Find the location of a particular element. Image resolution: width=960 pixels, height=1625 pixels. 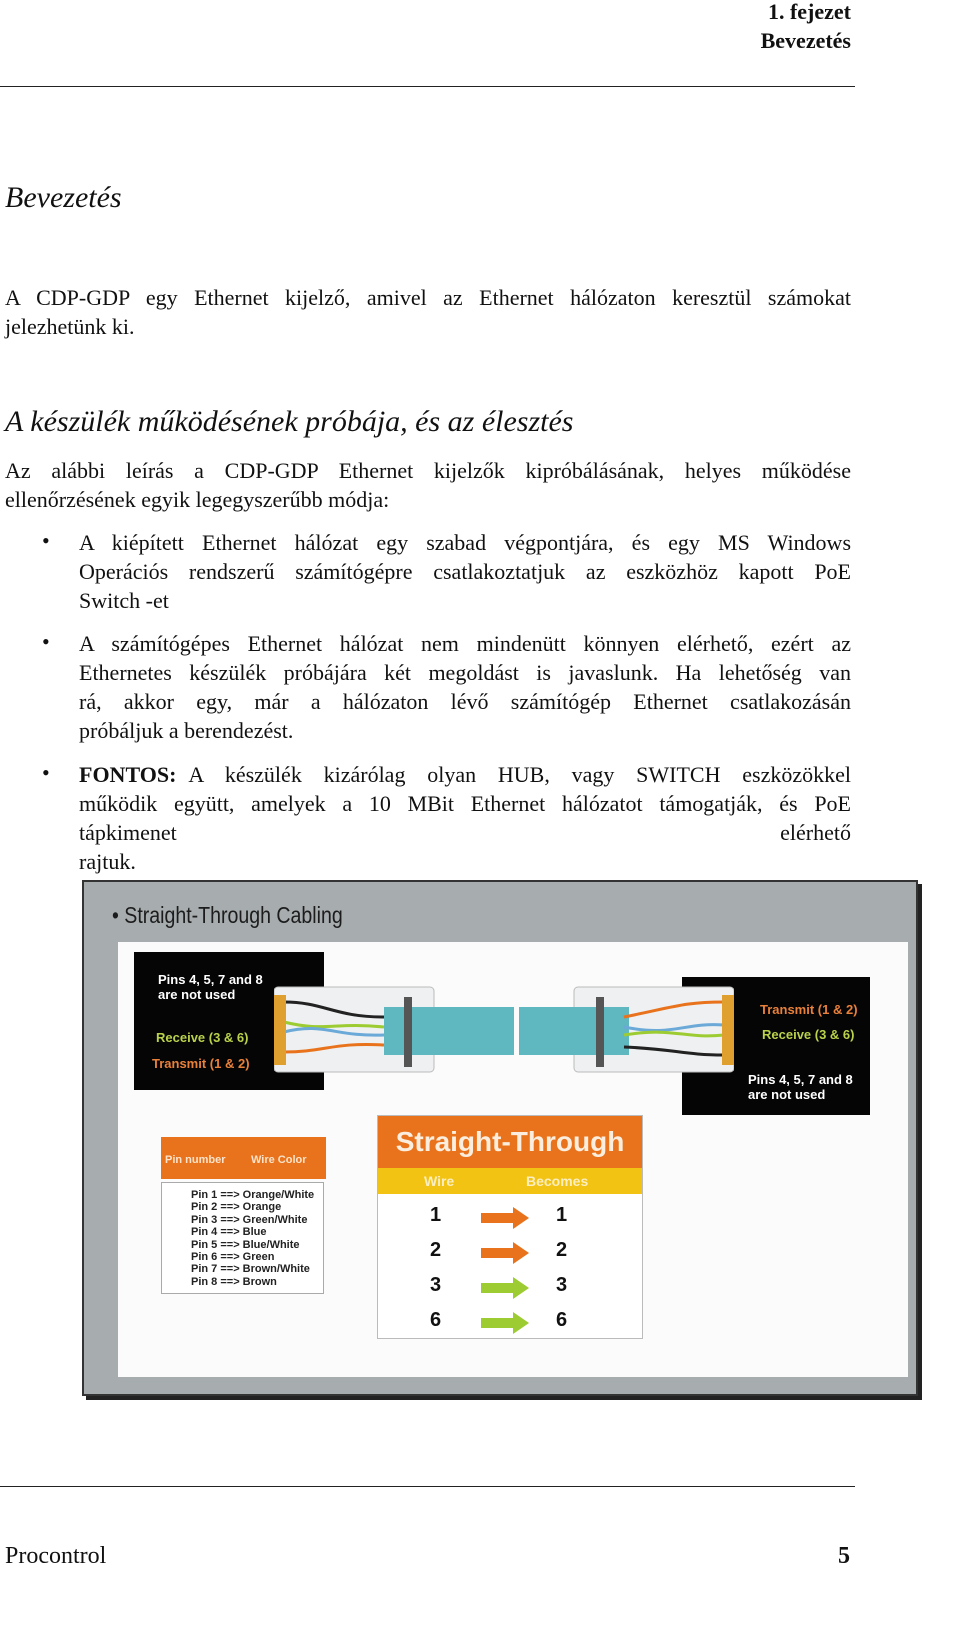

cable-illustration is located at coordinates (504, 1029).